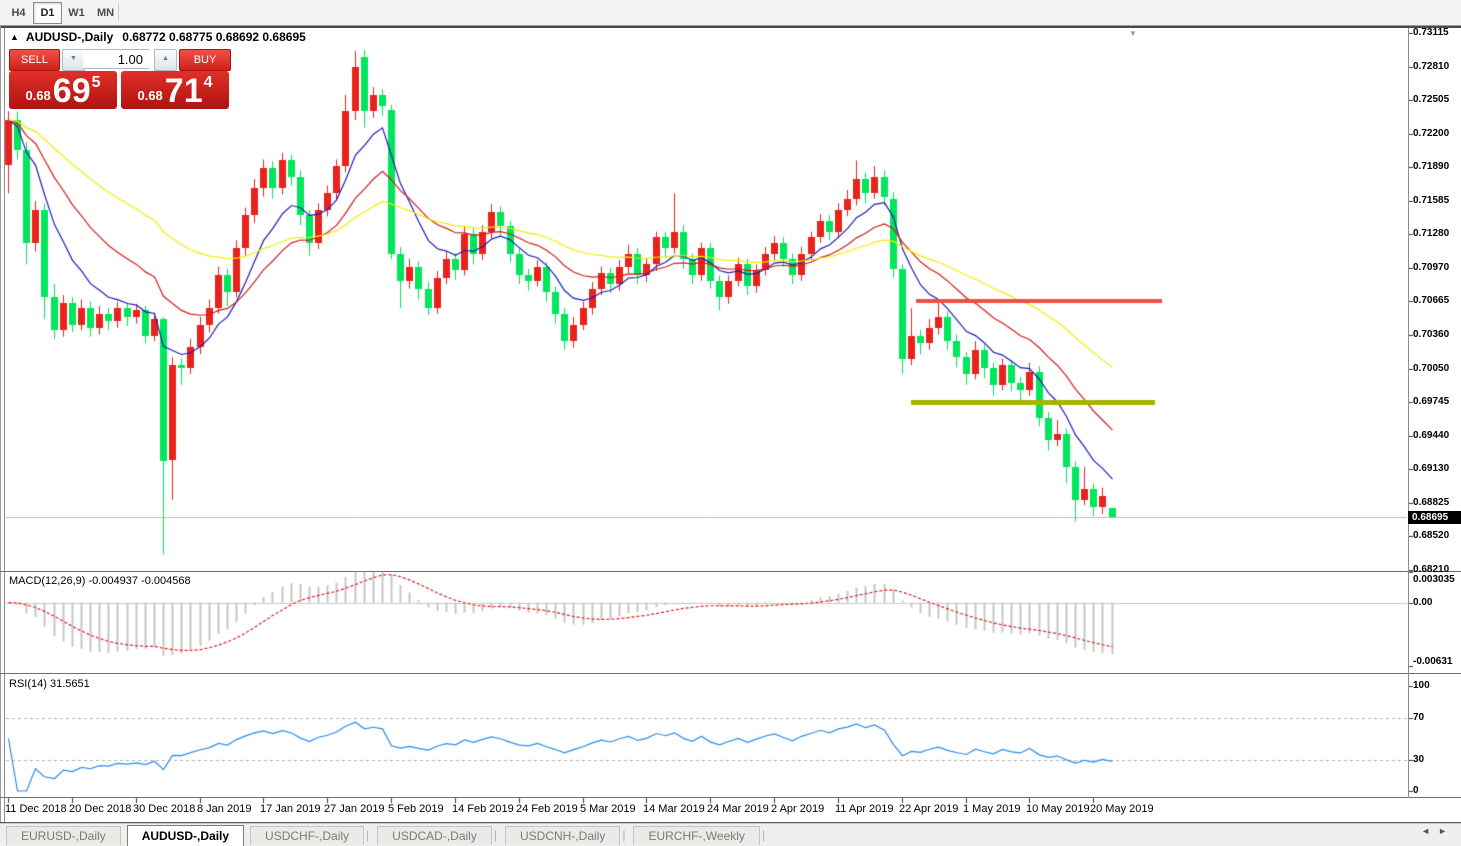 This screenshot has height=846, width=1461. I want to click on date-axis-label: 14 Mar 2019, so click(674, 809).